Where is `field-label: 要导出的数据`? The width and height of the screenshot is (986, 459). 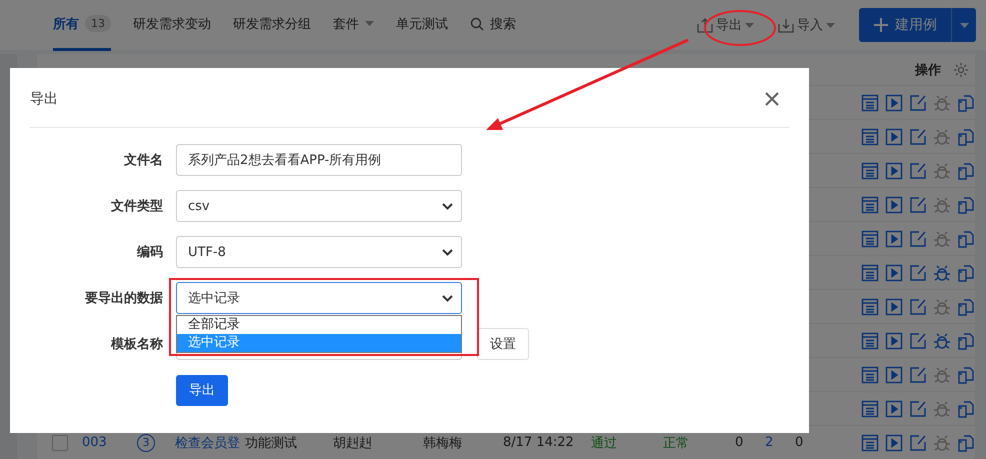 field-label: 要导出的数据 is located at coordinates (123, 298).